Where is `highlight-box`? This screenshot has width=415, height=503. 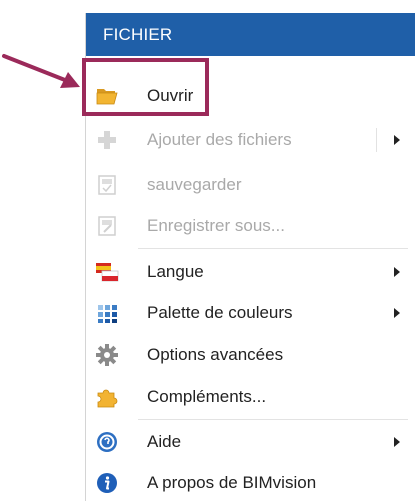 highlight-box is located at coordinates (145, 87).